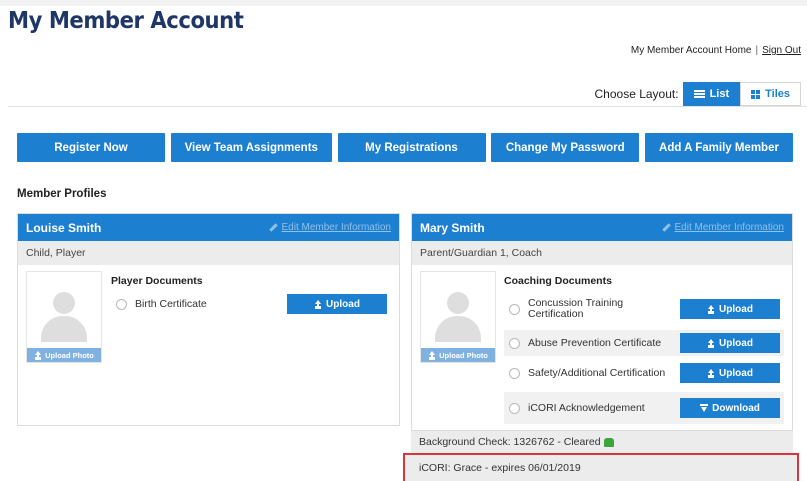 The image size is (807, 481). Describe the element at coordinates (452, 227) in the screenshot. I see `member-name: Mary Smith` at that location.